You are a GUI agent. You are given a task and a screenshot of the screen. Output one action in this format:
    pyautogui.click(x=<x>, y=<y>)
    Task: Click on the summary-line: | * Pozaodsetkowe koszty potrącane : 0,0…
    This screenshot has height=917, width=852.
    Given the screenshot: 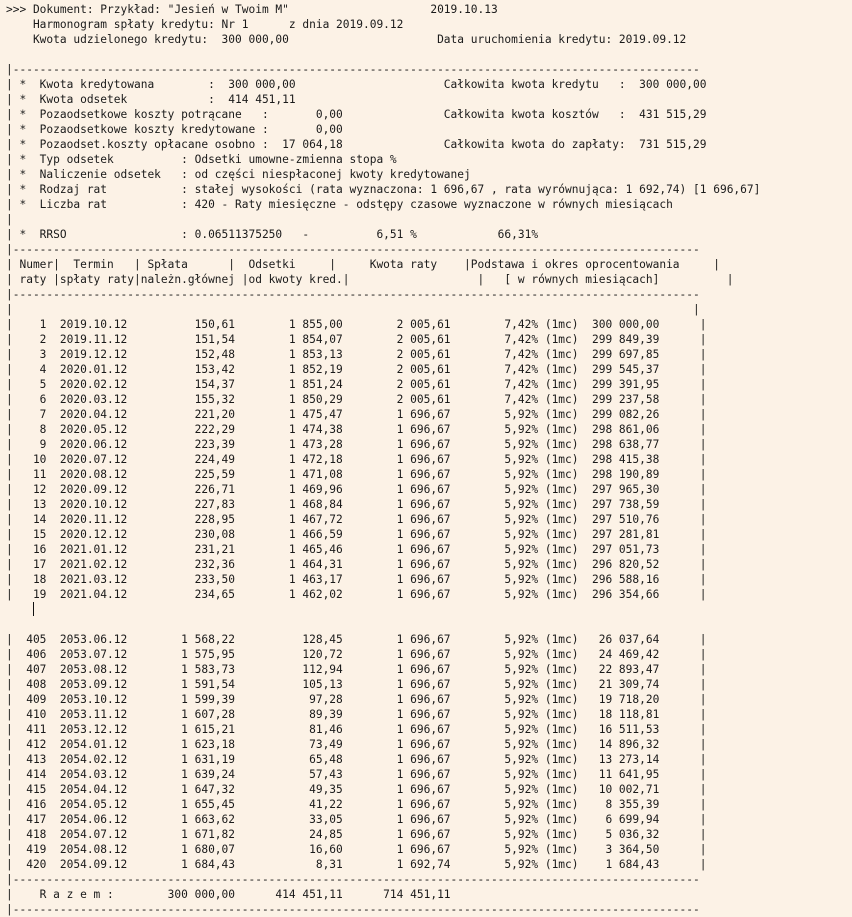 What is the action you would take?
    pyautogui.click(x=356, y=114)
    